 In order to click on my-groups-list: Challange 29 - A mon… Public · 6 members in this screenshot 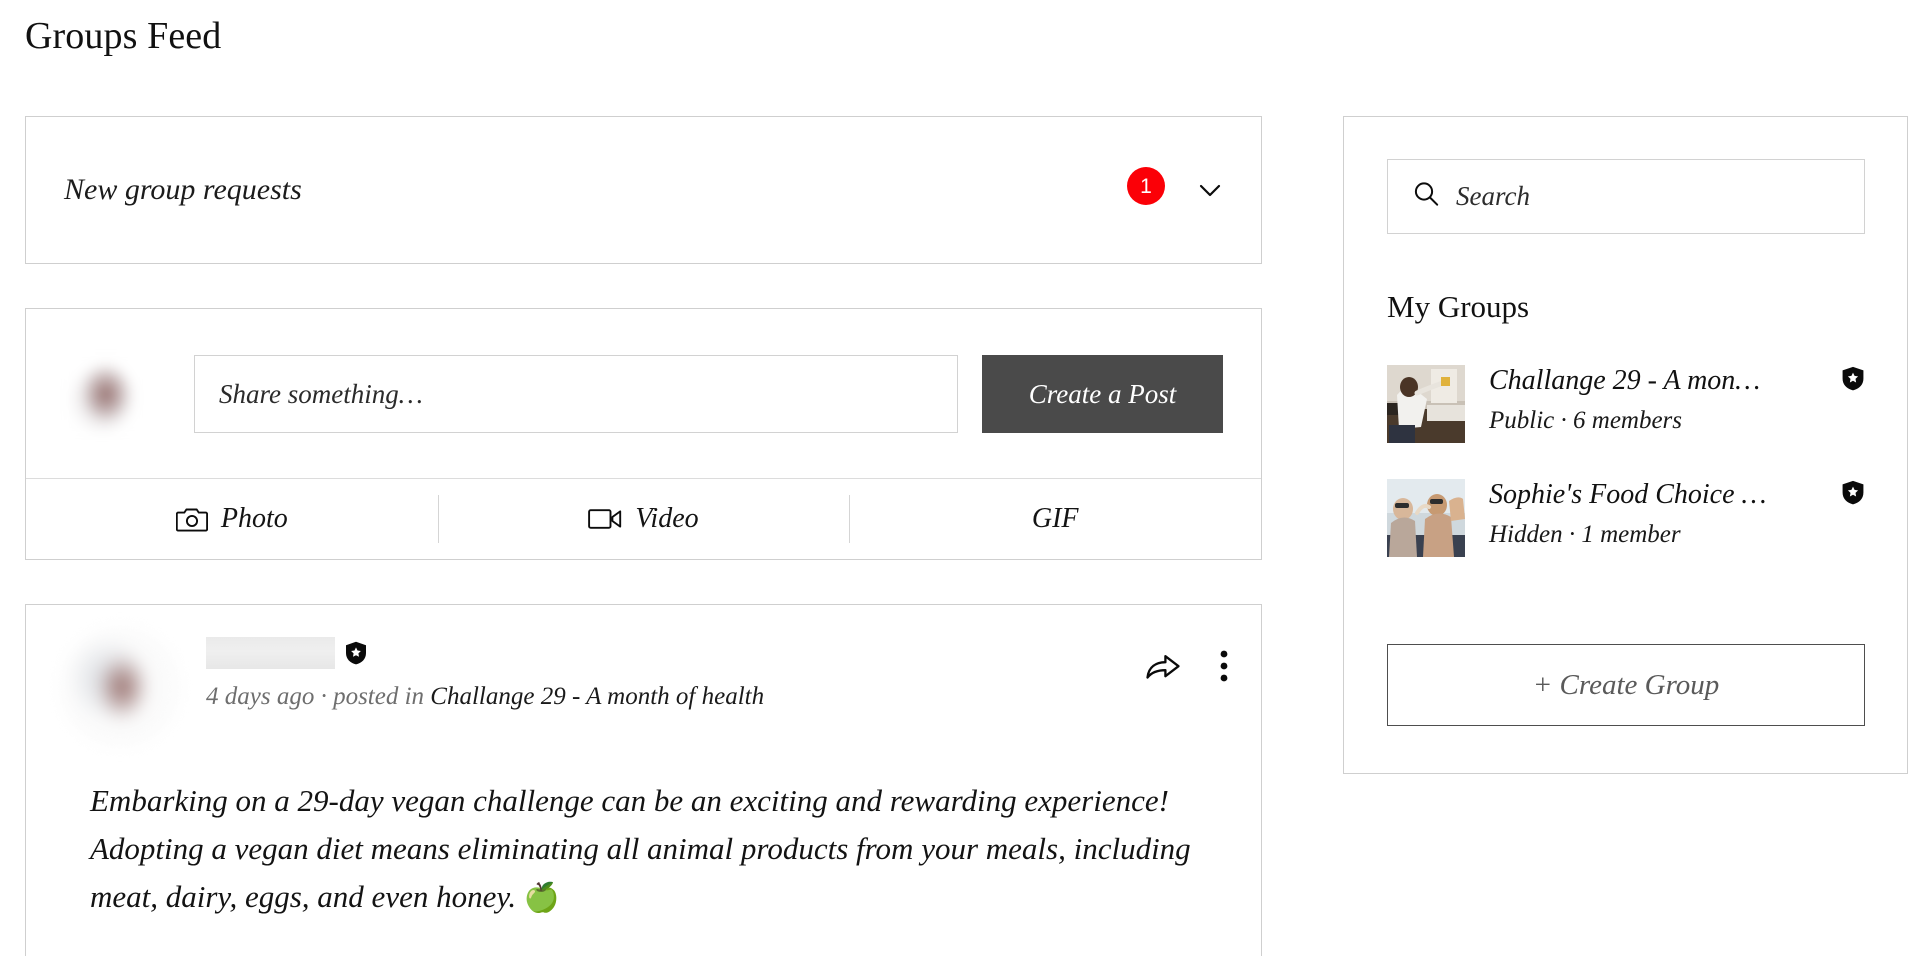, I will do `click(1626, 479)`.